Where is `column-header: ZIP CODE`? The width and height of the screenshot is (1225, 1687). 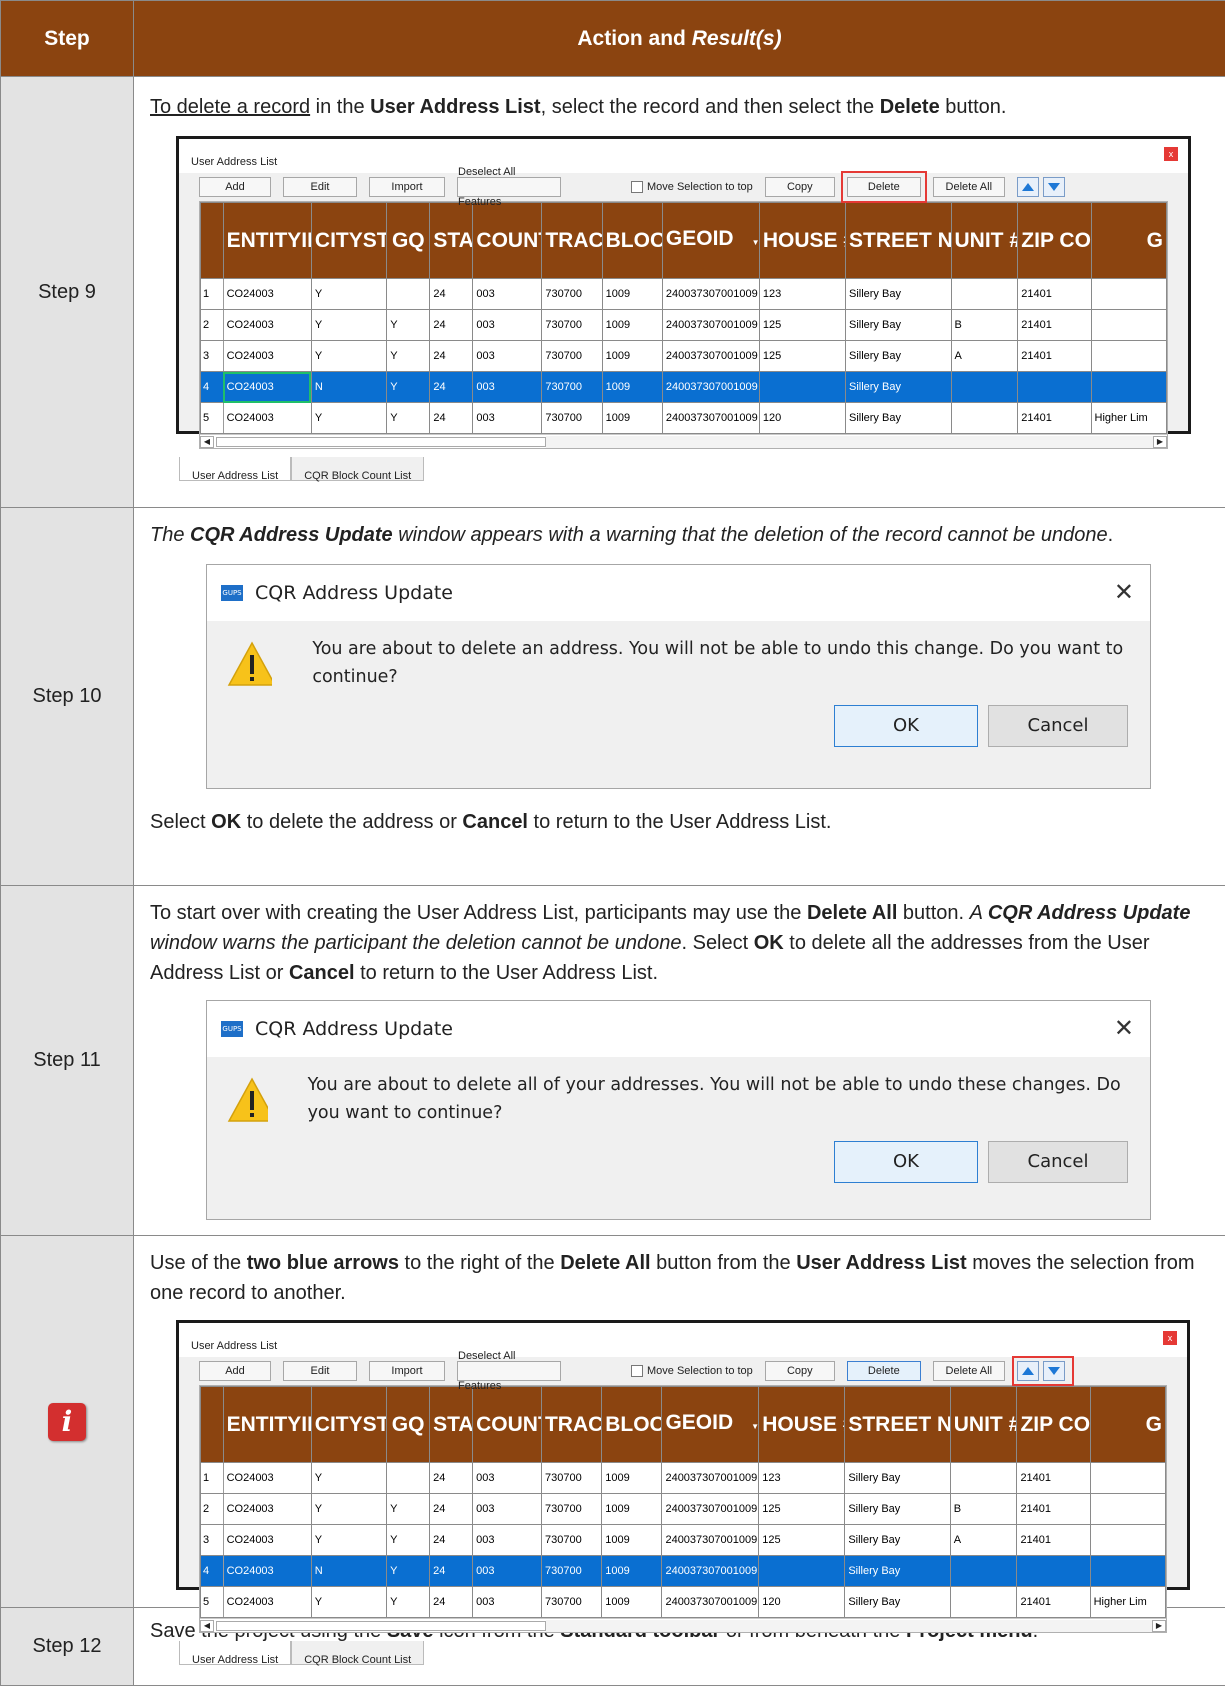 column-header: ZIP CODE is located at coordinates (1053, 1424).